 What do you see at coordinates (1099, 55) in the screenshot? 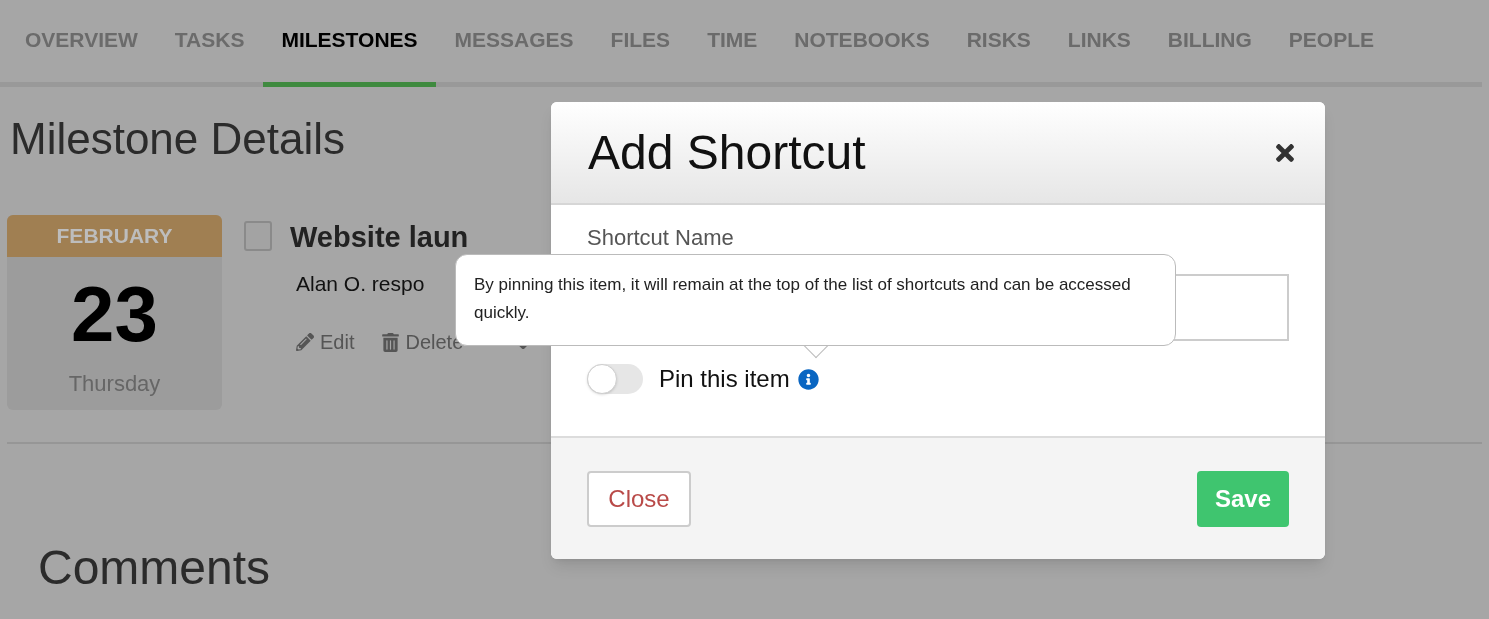
I see `tab: LINKS` at bounding box center [1099, 55].